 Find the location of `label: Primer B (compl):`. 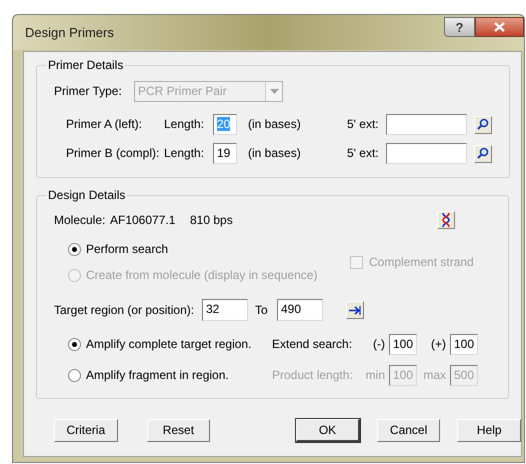

label: Primer B (compl): is located at coordinates (113, 153).